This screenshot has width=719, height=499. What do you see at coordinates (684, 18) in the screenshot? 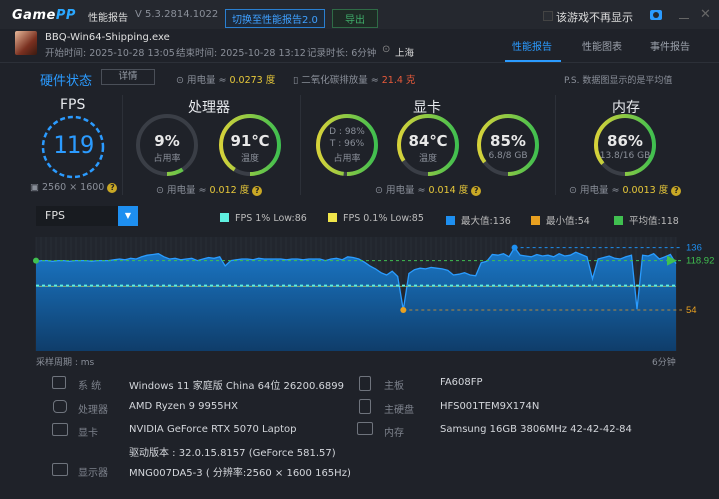
I see `minimize-icon` at bounding box center [684, 18].